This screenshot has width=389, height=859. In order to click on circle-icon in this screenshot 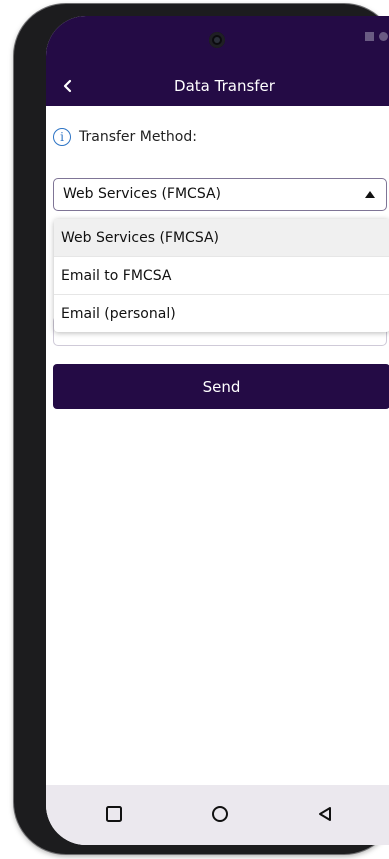, I will do `click(220, 814)`.